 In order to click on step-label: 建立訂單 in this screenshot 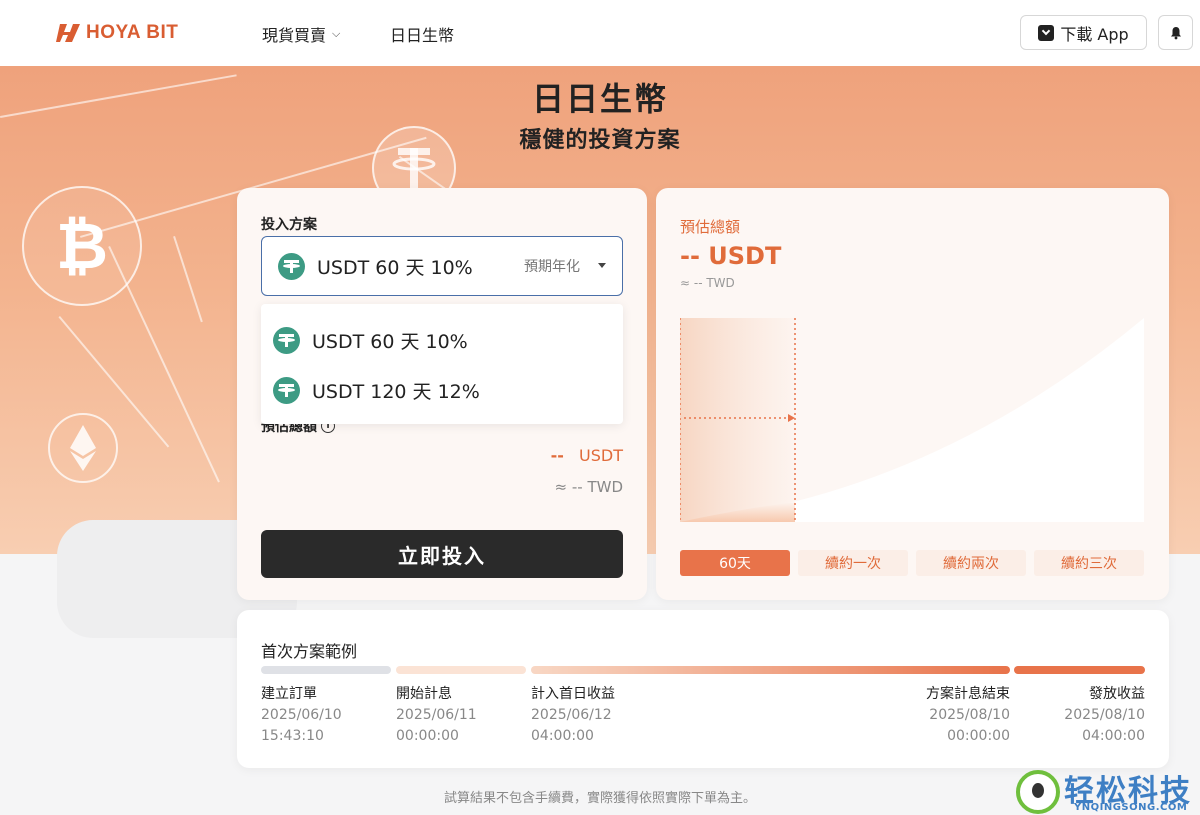, I will do `click(289, 694)`.